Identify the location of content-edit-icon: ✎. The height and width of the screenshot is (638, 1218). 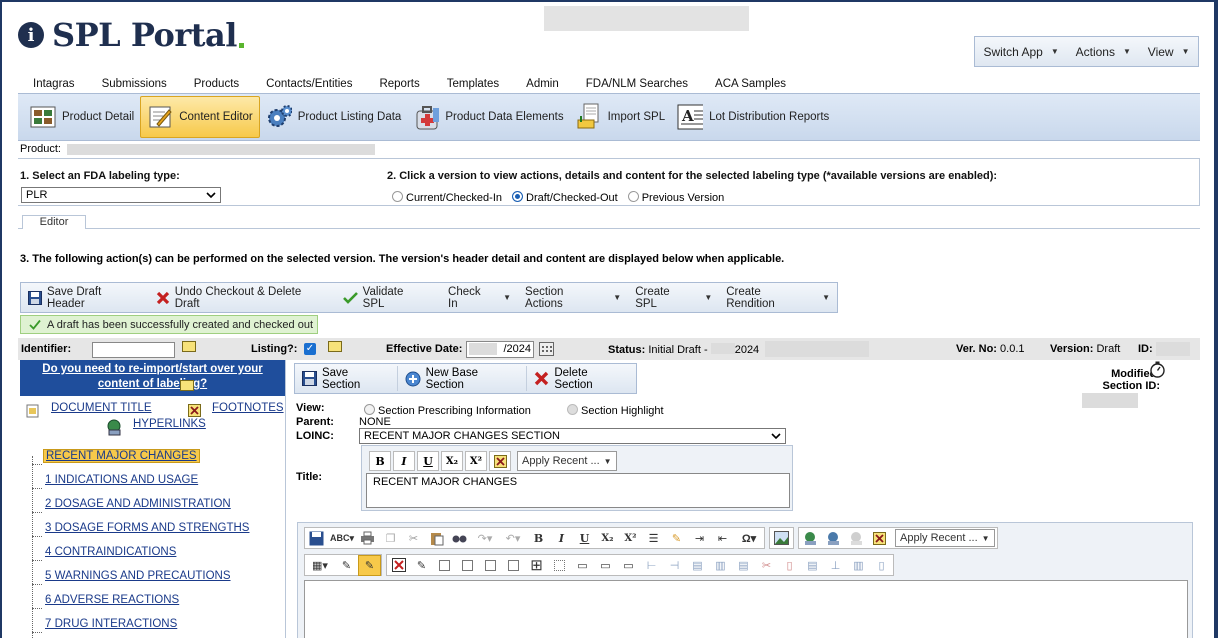
(369, 565).